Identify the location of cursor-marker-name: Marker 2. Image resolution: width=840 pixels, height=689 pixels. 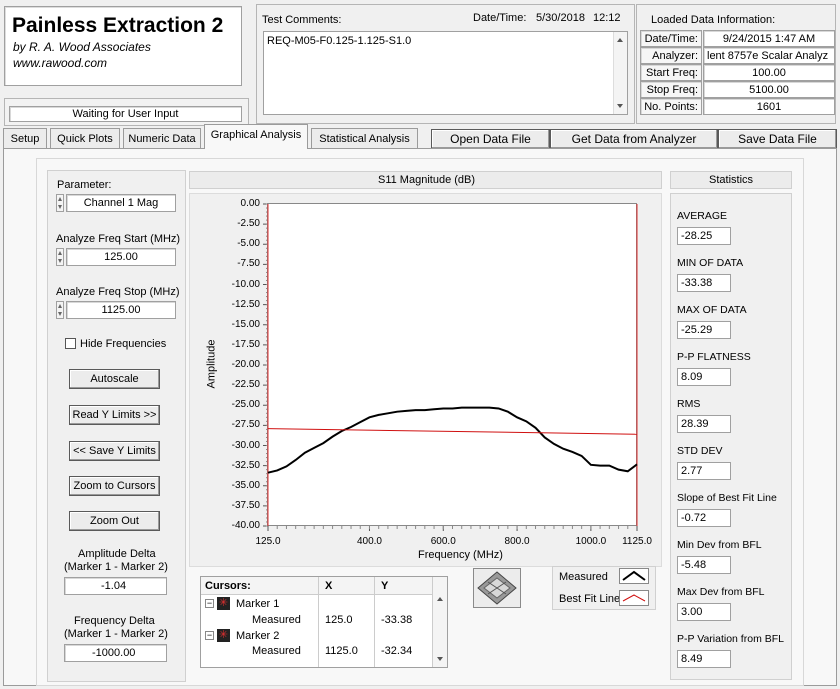
(258, 636).